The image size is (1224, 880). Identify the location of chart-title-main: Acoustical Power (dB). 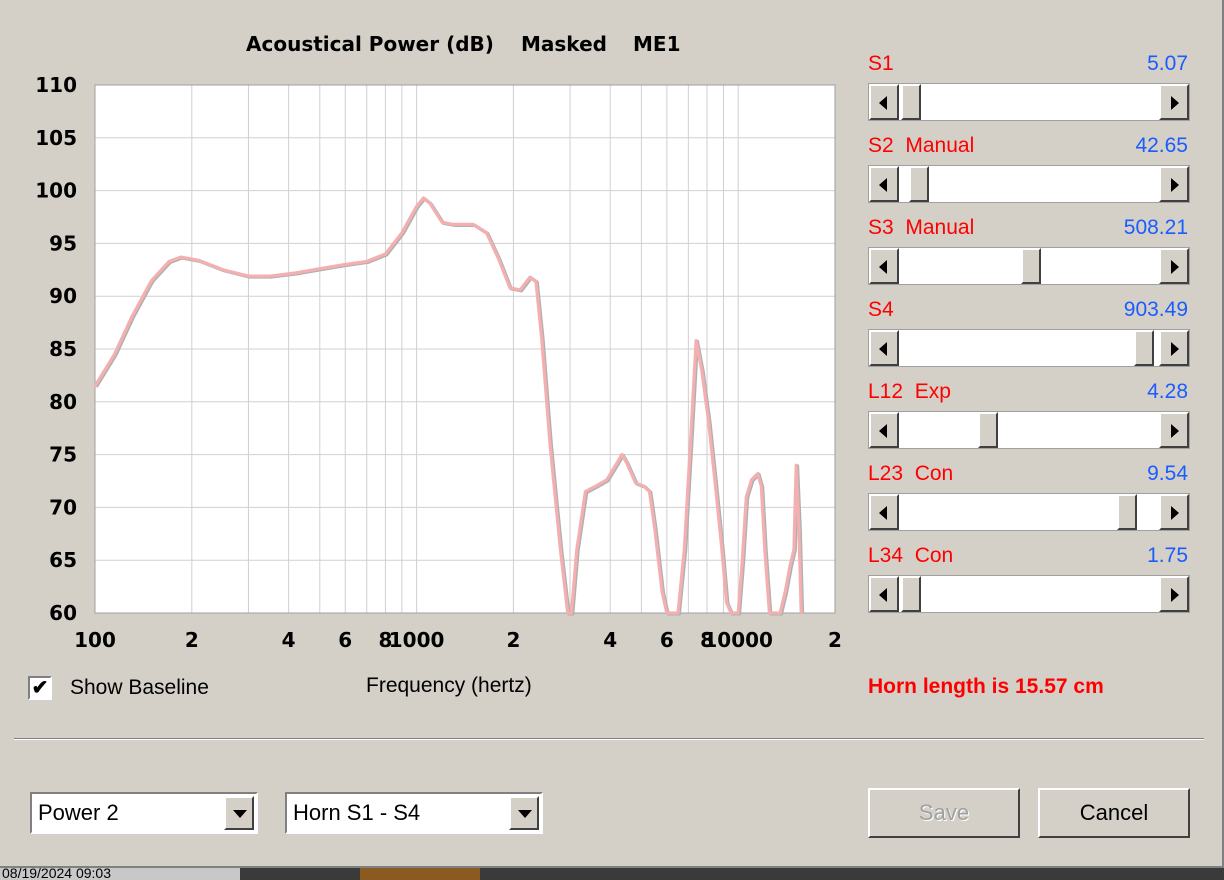
(370, 44).